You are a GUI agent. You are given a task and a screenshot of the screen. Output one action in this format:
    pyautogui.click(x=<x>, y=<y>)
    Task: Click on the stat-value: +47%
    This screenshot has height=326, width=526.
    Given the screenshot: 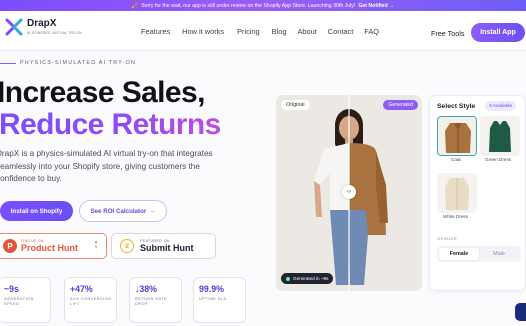 What is the action you would take?
    pyautogui.click(x=81, y=289)
    